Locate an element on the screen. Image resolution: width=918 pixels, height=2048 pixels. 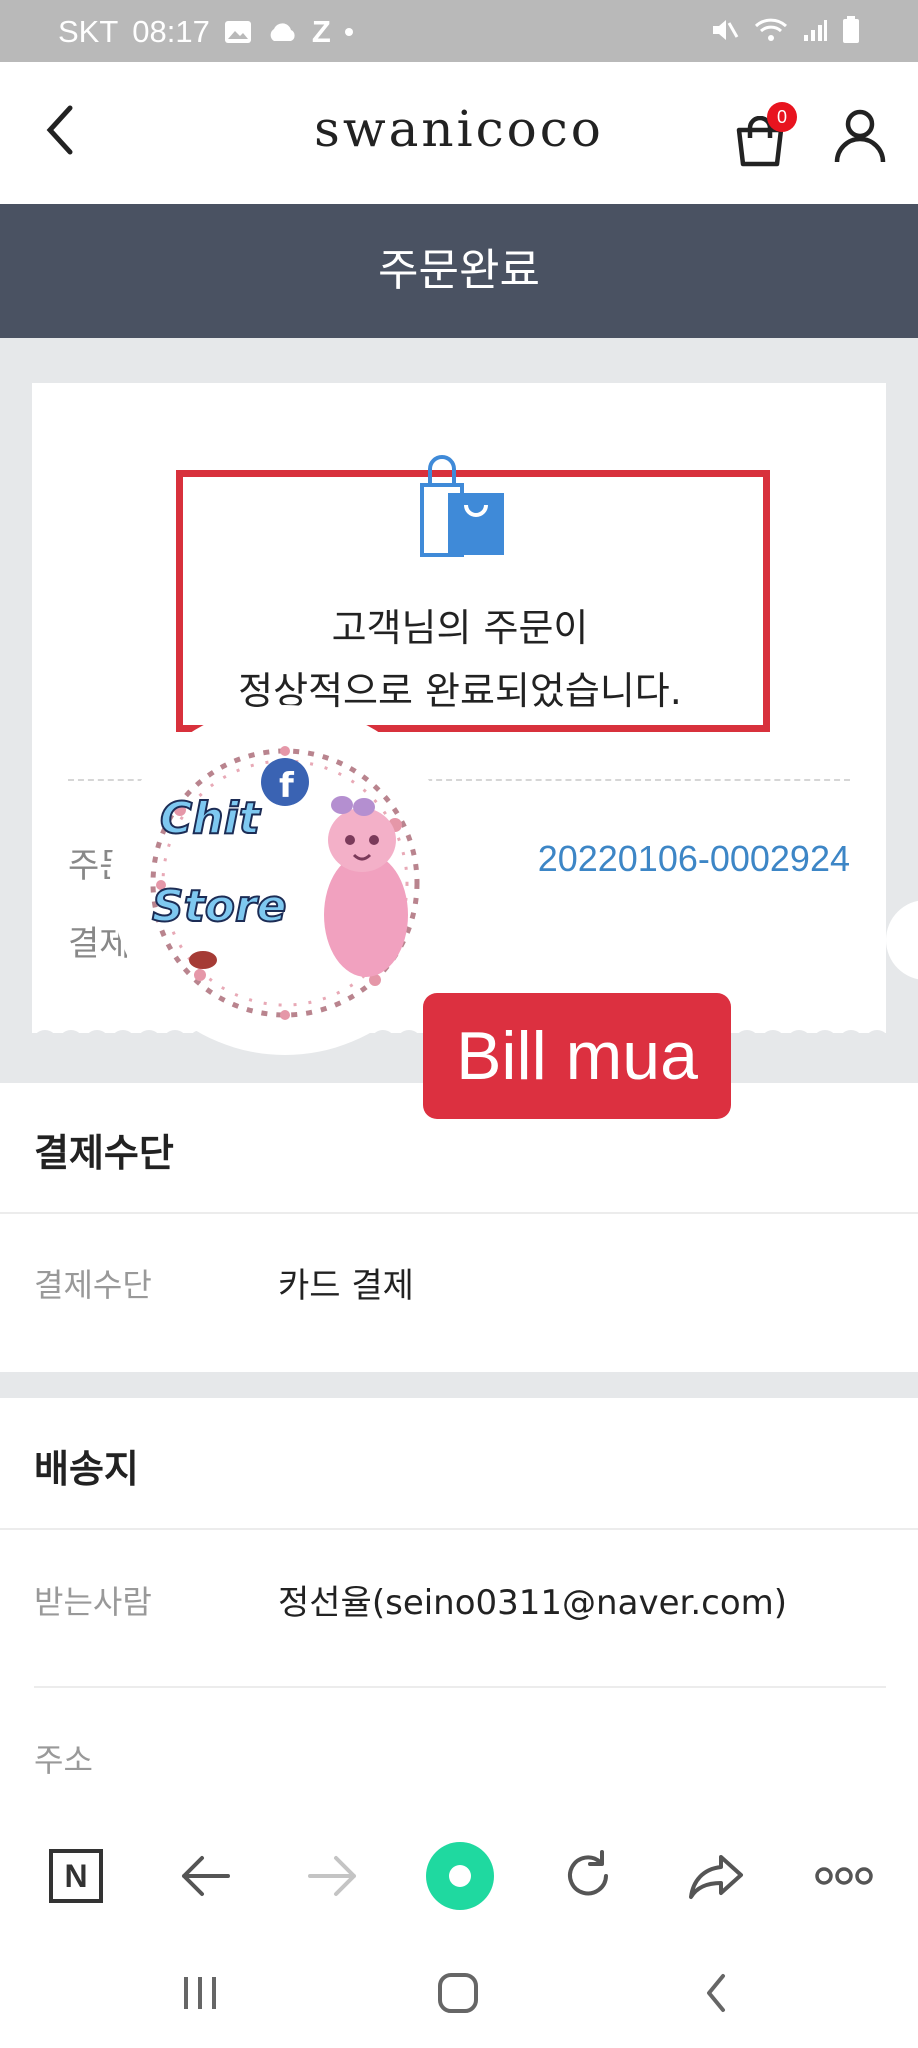
browser-back-button is located at coordinates (205, 1876).